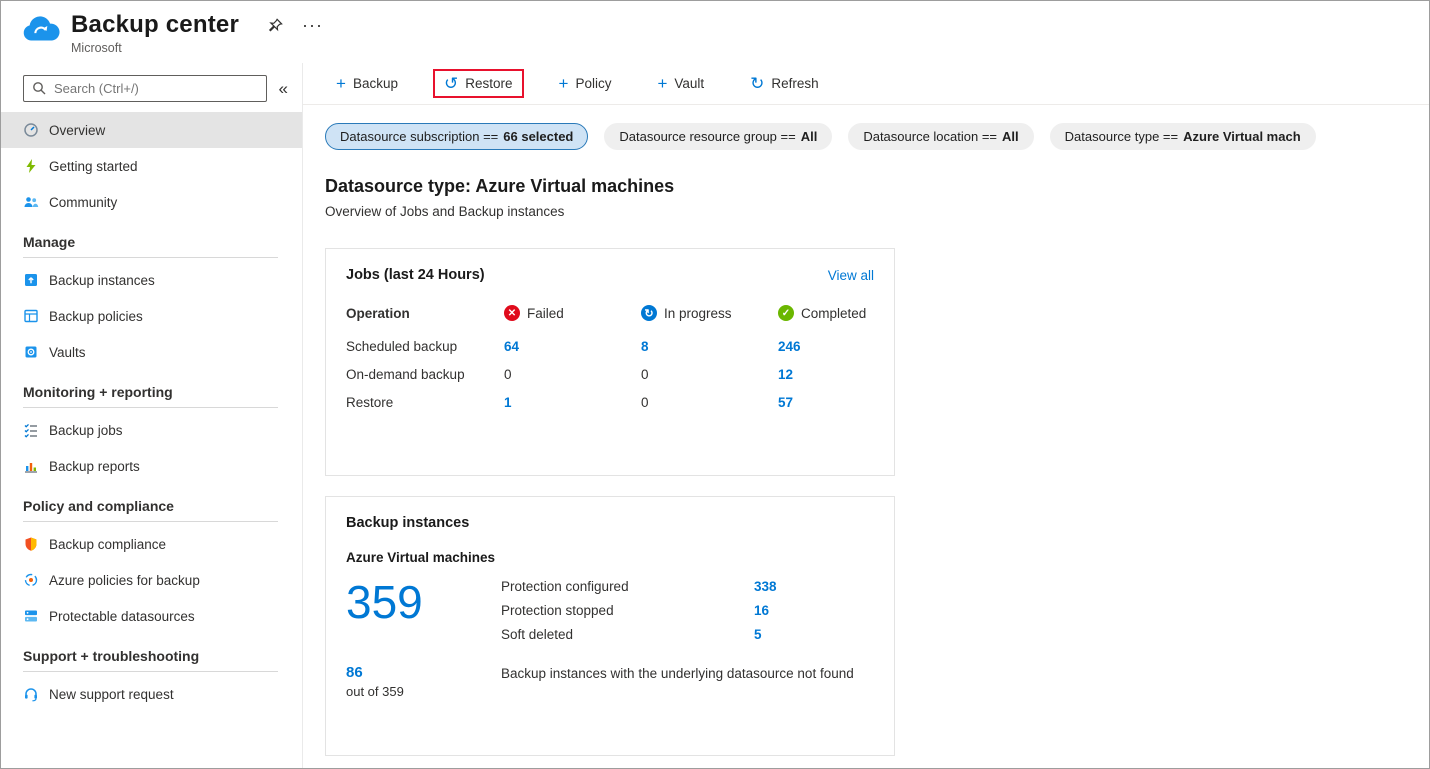  Describe the element at coordinates (96, 316) in the screenshot. I see `sidebar-item-label: Backup policies` at that location.